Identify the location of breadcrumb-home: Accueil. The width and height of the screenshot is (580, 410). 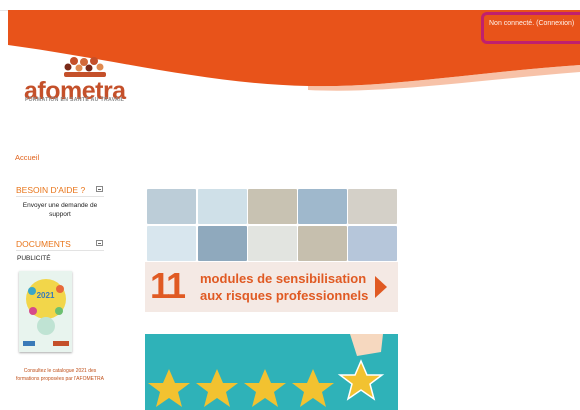
(27, 157).